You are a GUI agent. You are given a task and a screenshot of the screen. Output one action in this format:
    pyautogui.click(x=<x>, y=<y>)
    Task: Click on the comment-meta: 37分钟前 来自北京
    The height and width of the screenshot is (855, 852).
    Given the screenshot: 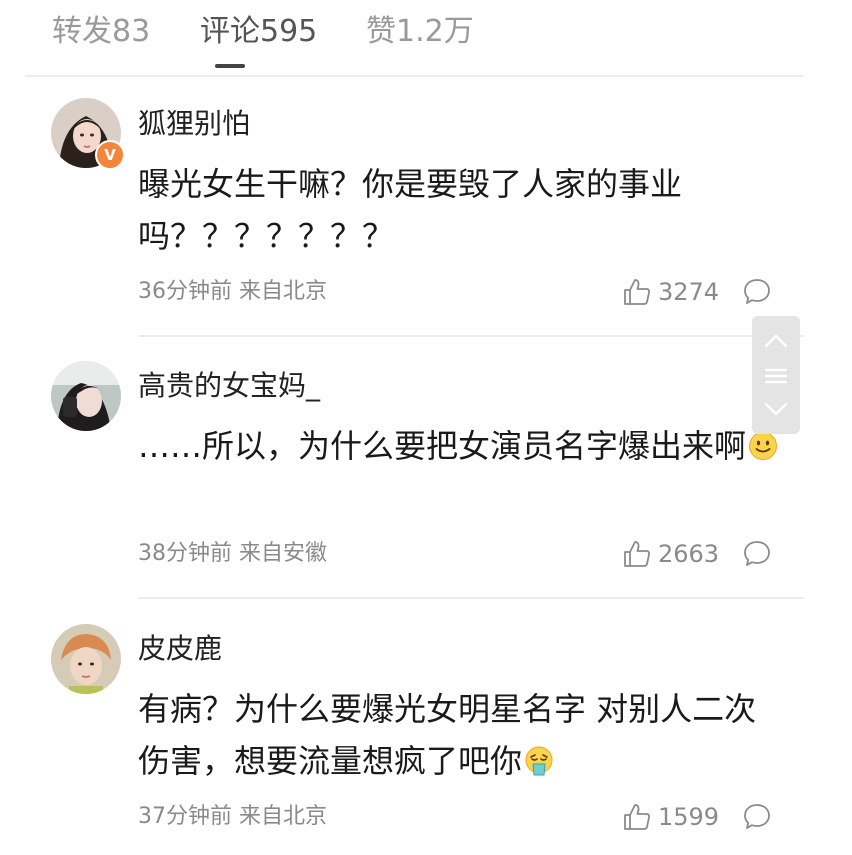 What is the action you would take?
    pyautogui.click(x=232, y=816)
    